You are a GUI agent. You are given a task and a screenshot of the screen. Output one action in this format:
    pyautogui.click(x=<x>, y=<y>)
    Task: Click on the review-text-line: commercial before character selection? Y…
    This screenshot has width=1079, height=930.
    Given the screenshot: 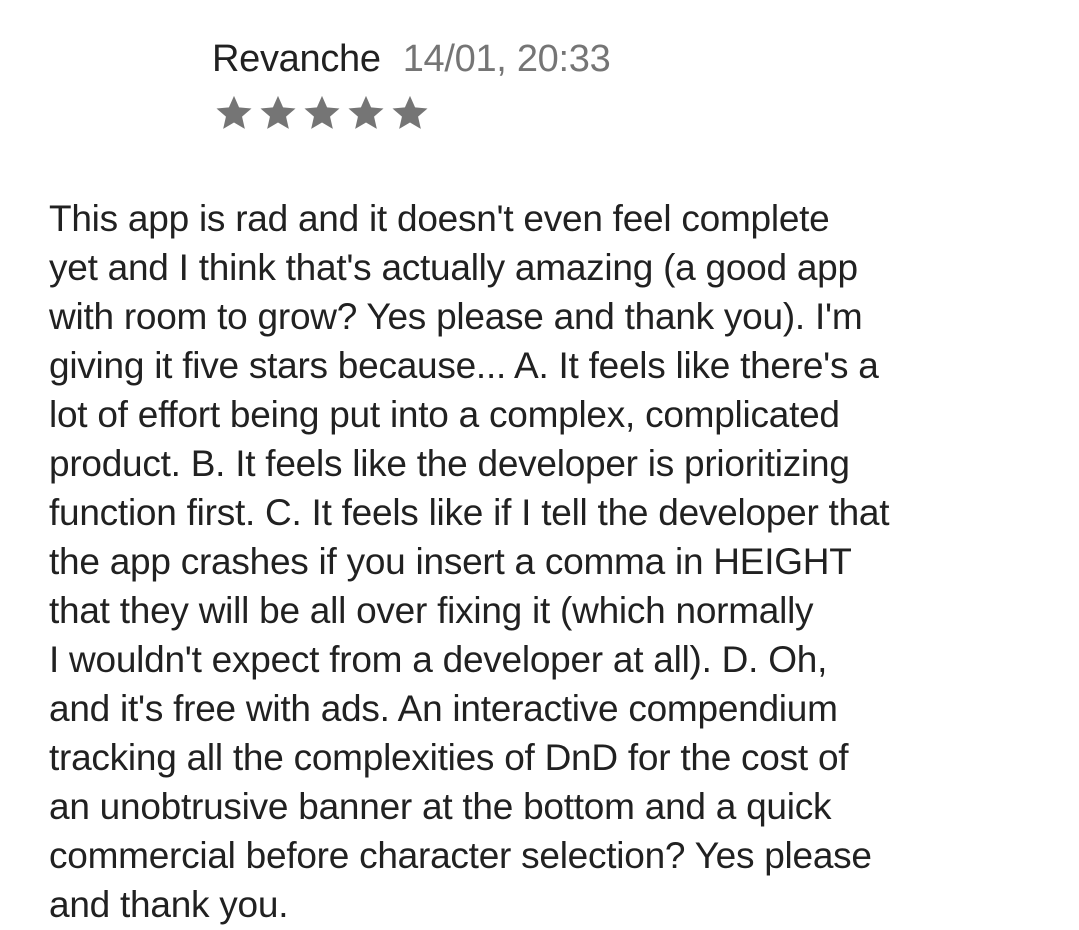 What is the action you would take?
    pyautogui.click(x=460, y=855)
    